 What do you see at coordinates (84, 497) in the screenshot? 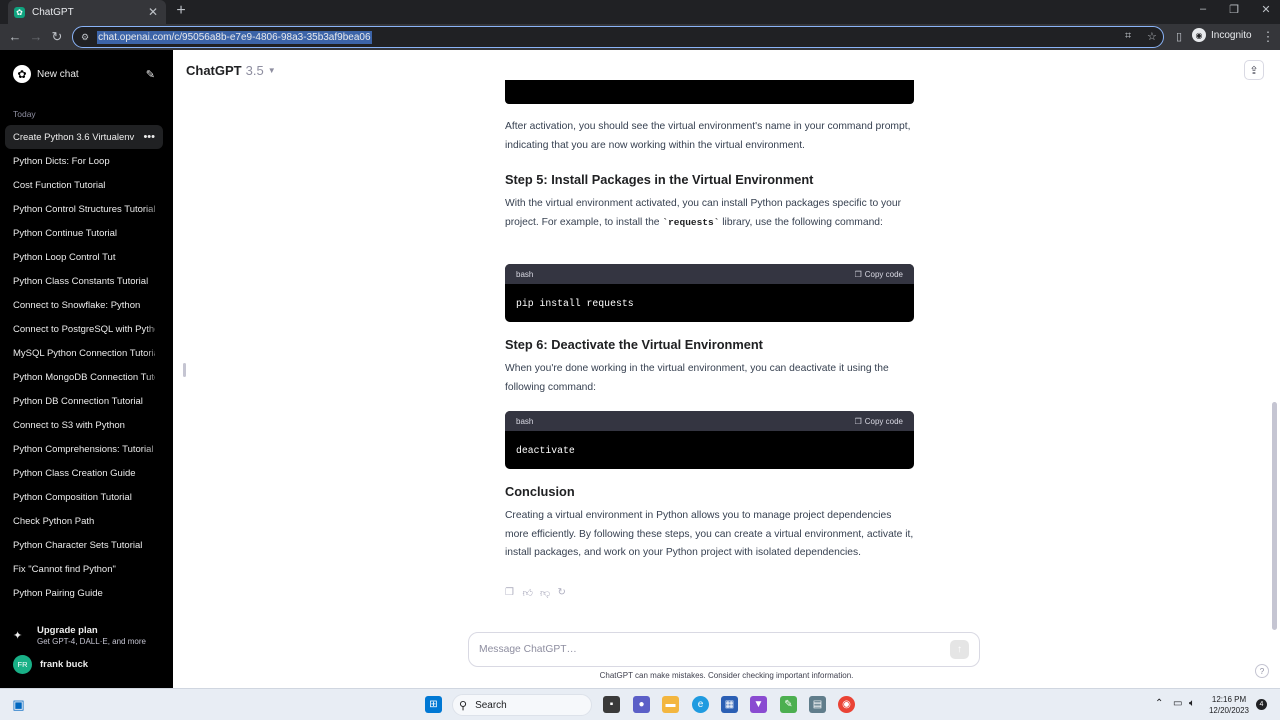
I see `chat-history-item: Python Composition Tutorial` at bounding box center [84, 497].